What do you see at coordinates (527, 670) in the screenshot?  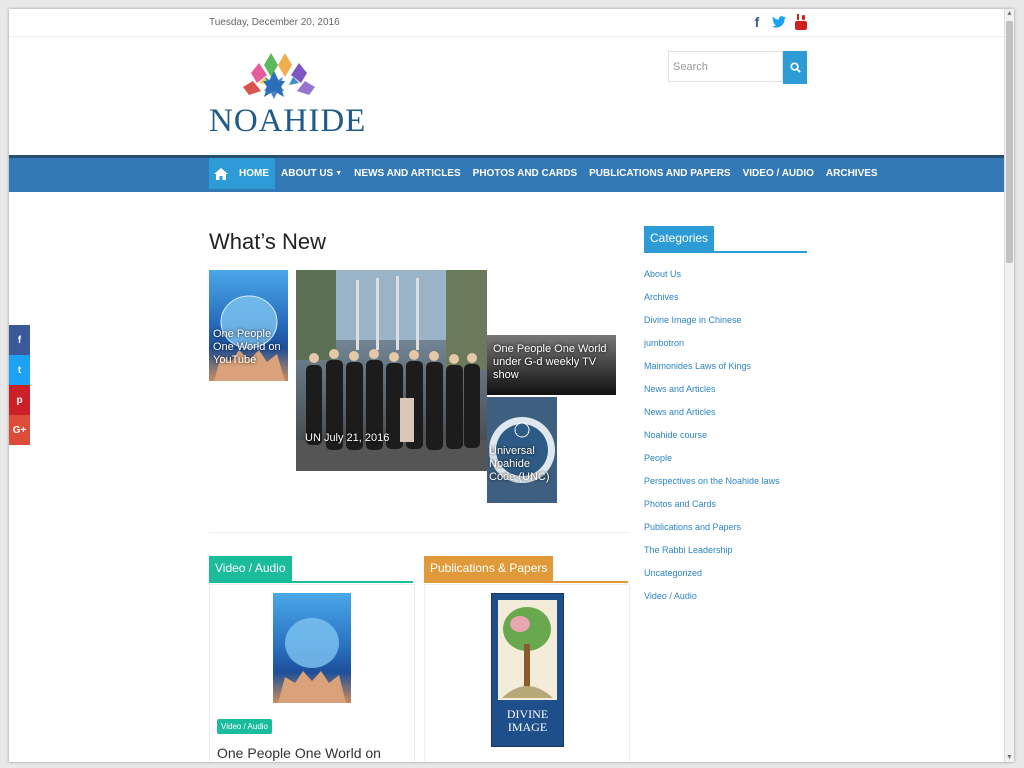 I see `book-cover: DIVINE IMAGE` at bounding box center [527, 670].